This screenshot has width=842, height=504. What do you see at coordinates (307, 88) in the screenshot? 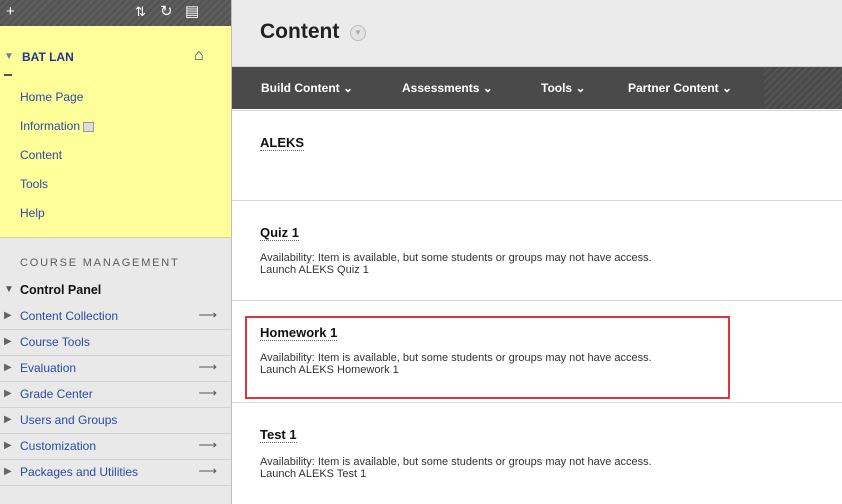
I see `build-content-menu: Build Content ⌄` at bounding box center [307, 88].